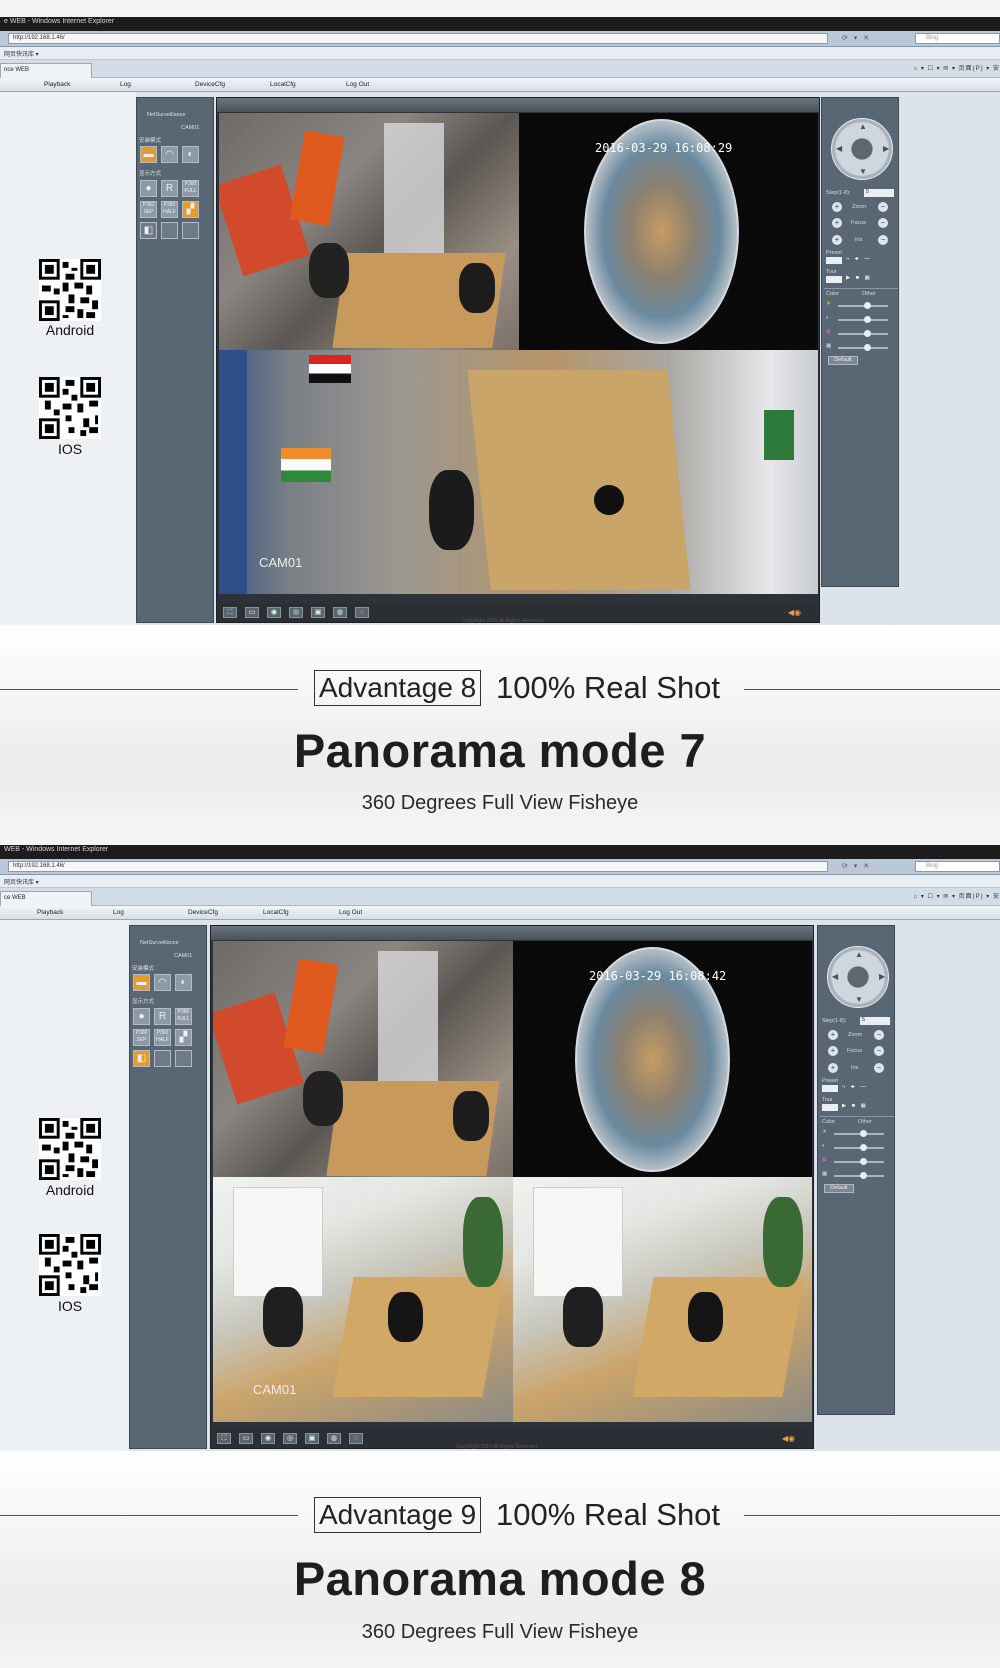  I want to click on wall-mode-button: ◐, so click(190, 154).